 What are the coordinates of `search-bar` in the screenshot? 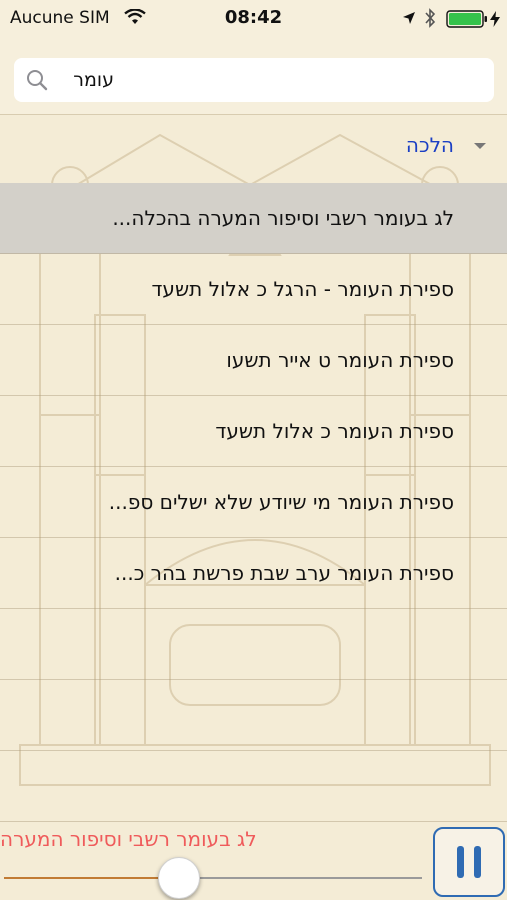 It's located at (253, 77).